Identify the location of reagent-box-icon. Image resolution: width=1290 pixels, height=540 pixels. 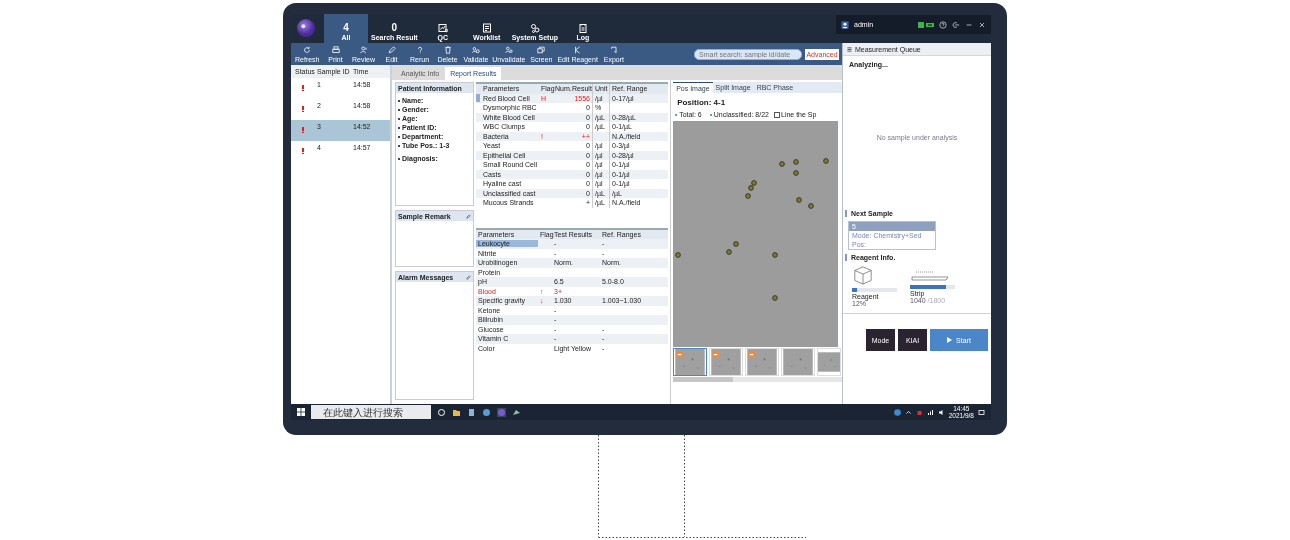
(863, 275).